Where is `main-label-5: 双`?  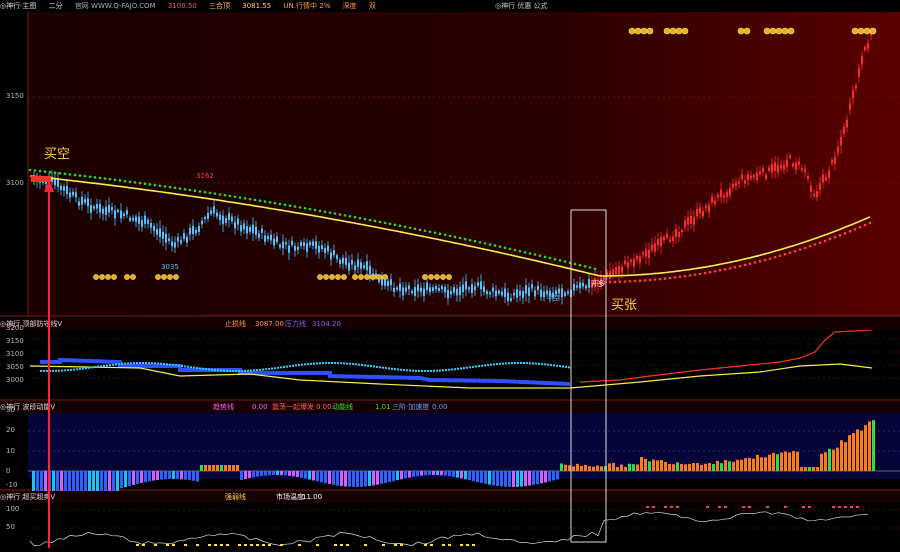
main-label-5: 双 is located at coordinates (372, 6).